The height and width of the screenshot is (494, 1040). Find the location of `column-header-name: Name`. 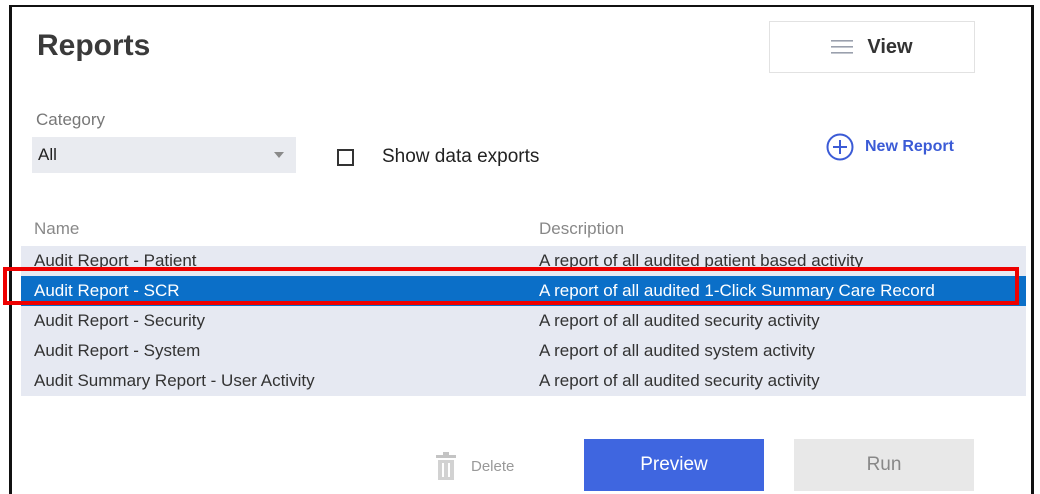

column-header-name: Name is located at coordinates (56, 229).